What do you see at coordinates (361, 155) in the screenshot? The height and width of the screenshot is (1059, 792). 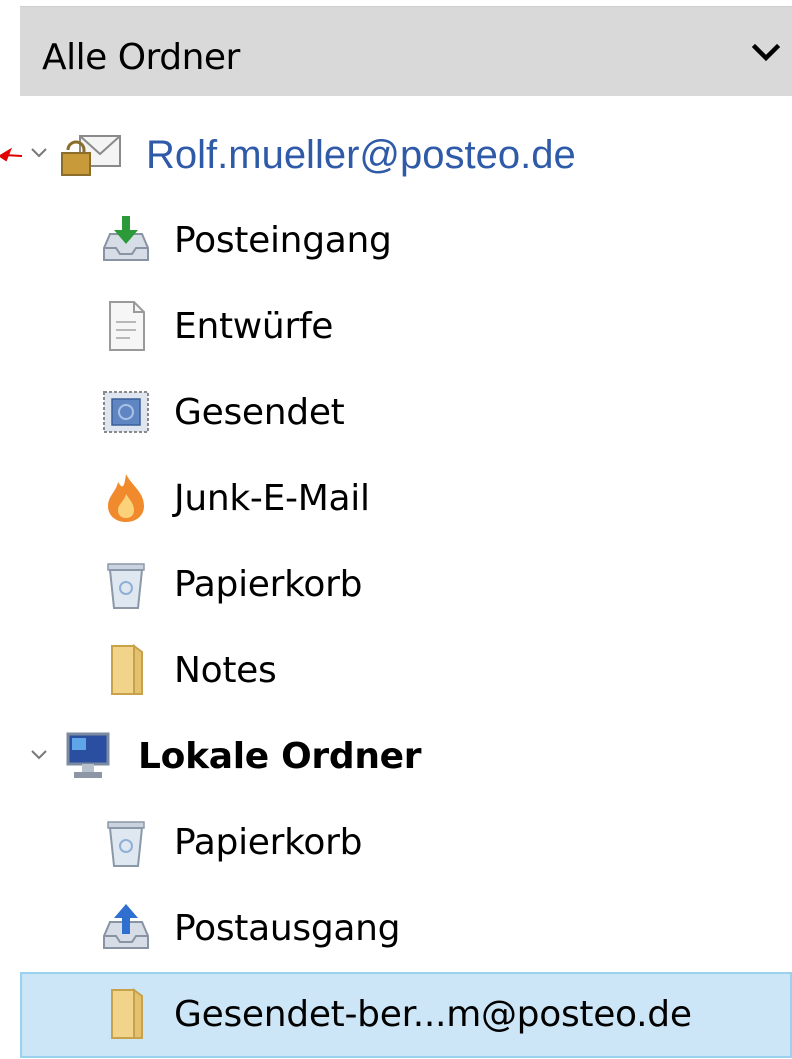 I see `account-email: Rolf.mueller@posteo.de` at bounding box center [361, 155].